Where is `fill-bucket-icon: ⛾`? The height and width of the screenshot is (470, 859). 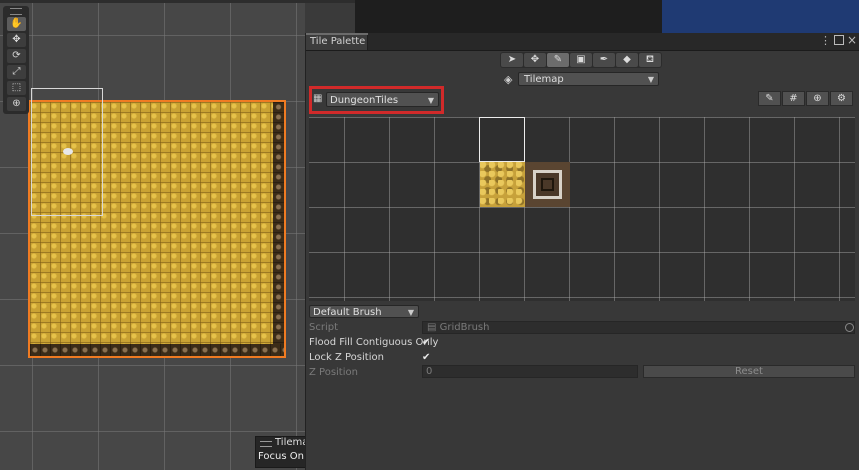
fill-bucket-icon: ⛾ is located at coordinates (650, 59).